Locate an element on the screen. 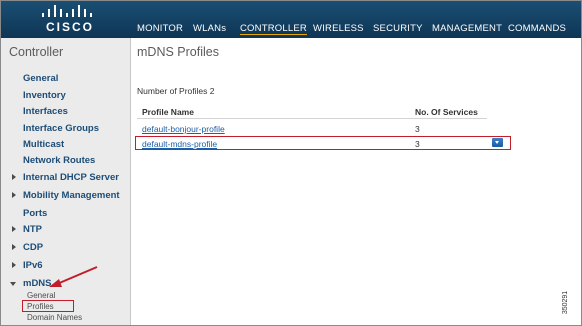  sidebar-item-general: General is located at coordinates (40, 78).